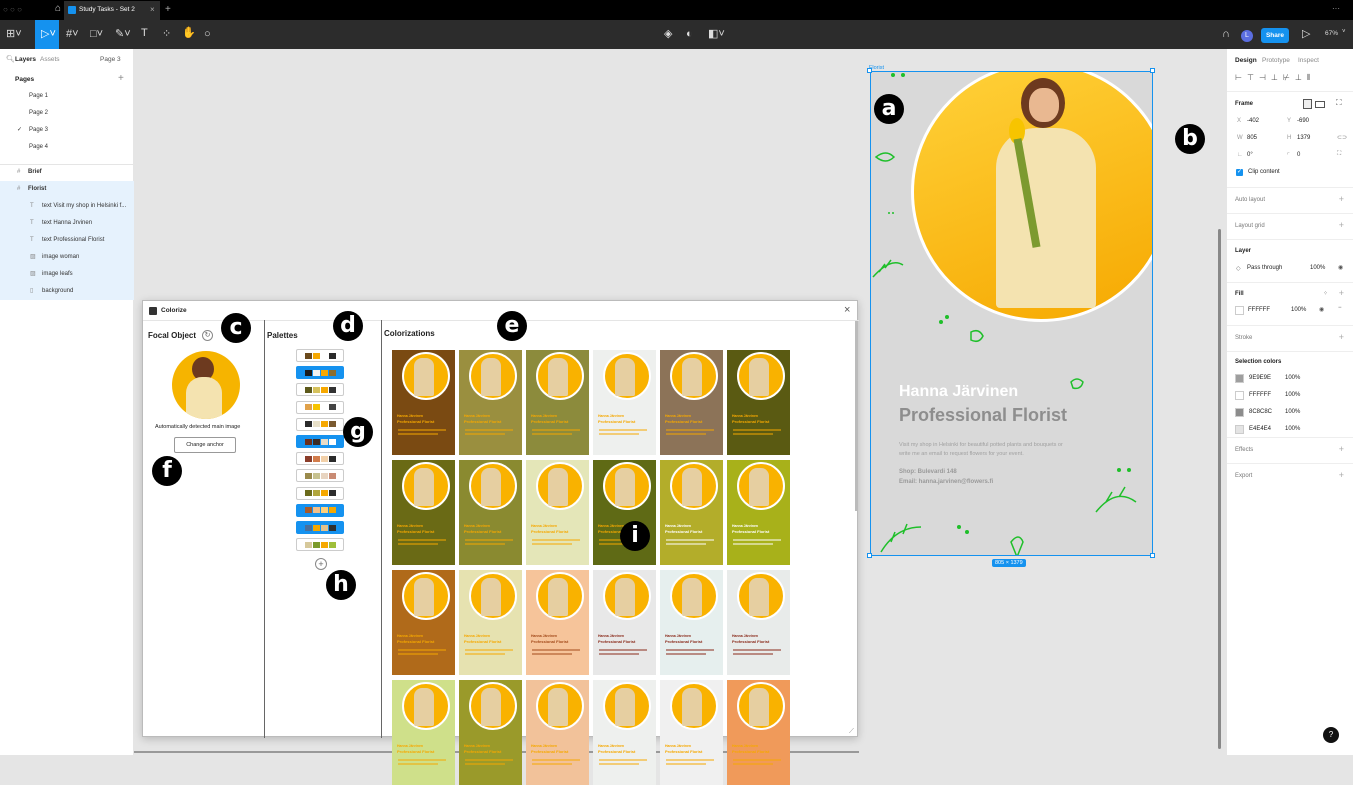 The image size is (1353, 785). Describe the element at coordinates (72, 34) in the screenshot. I see `frame-tool-icon: #˅` at that location.